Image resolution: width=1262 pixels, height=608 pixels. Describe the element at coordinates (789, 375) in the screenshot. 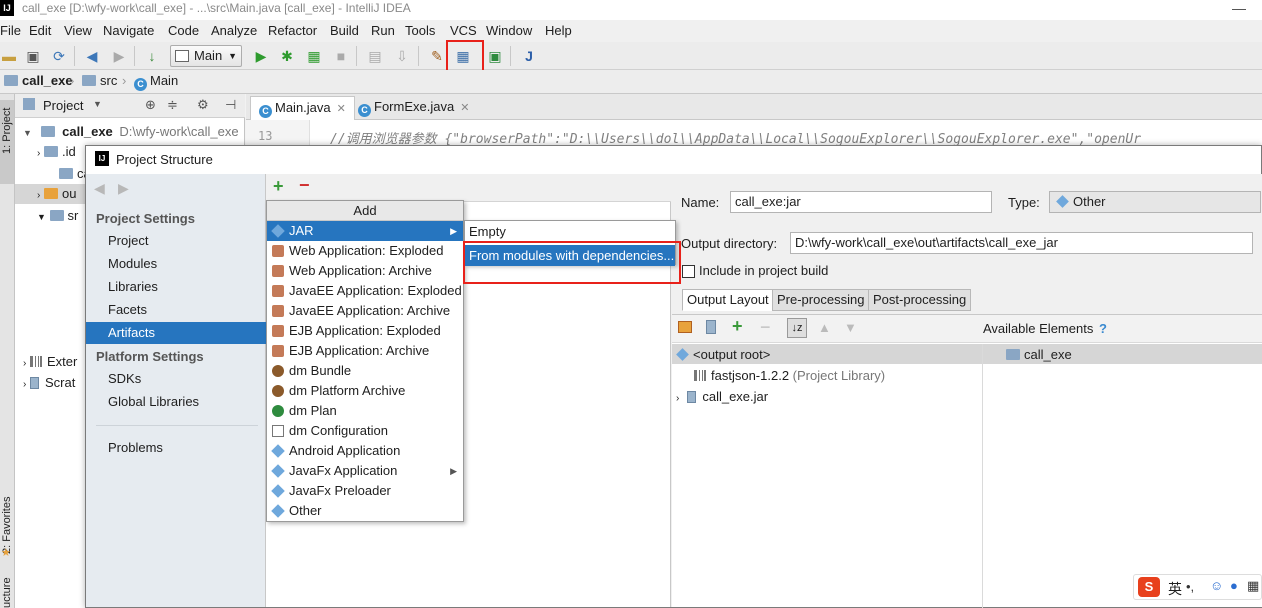

I see `library-row: fastjson-1.2.2 (Project Library)` at that location.